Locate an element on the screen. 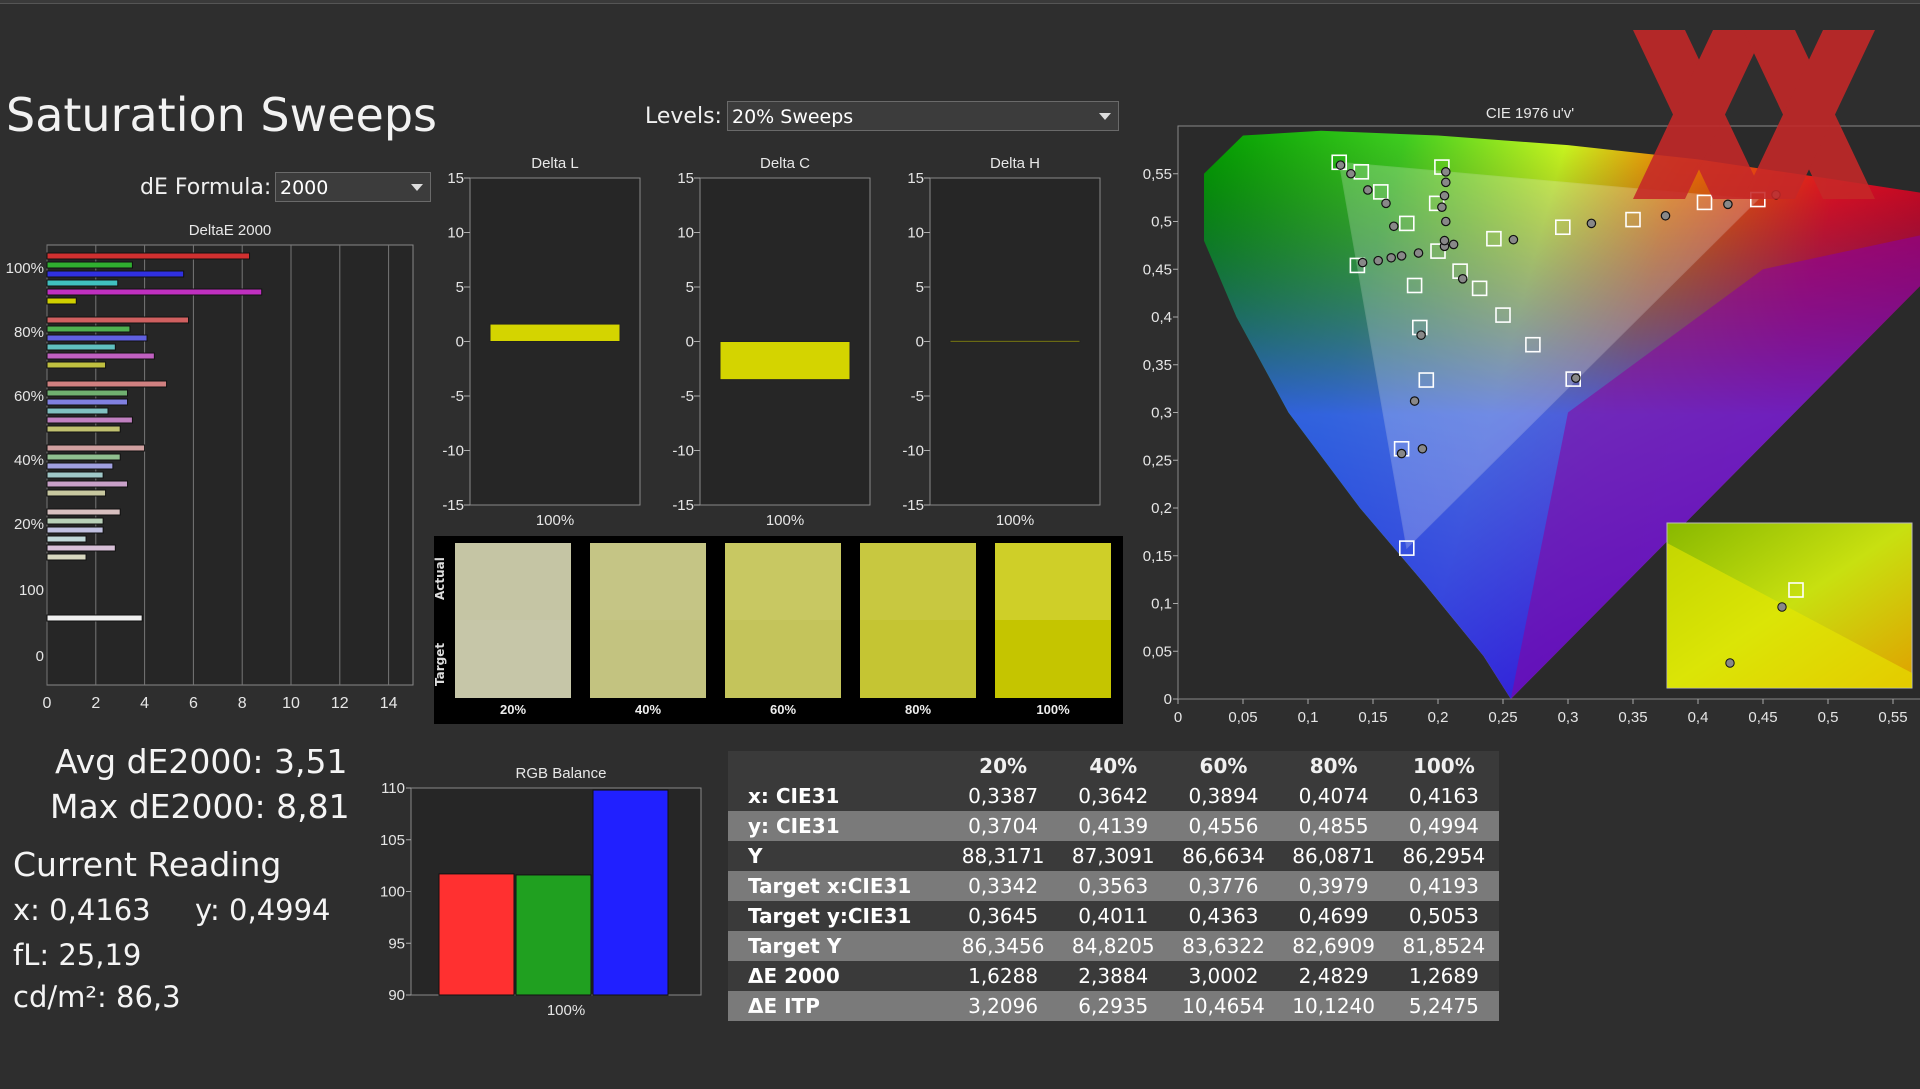  hardwareluxx-logo is located at coordinates (1754, 114).